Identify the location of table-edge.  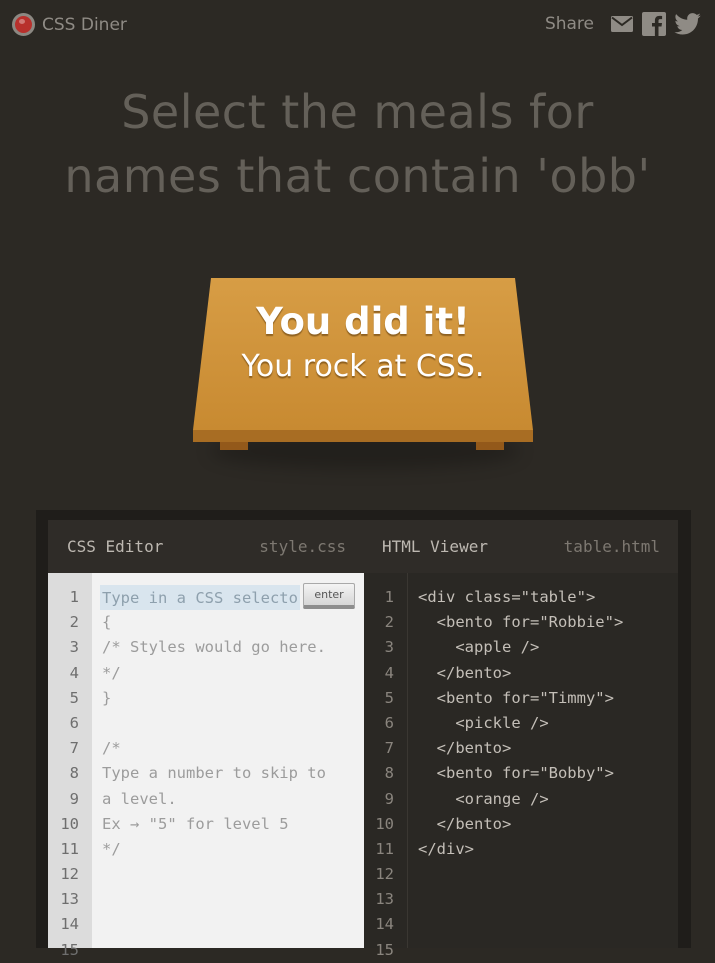
(363, 436).